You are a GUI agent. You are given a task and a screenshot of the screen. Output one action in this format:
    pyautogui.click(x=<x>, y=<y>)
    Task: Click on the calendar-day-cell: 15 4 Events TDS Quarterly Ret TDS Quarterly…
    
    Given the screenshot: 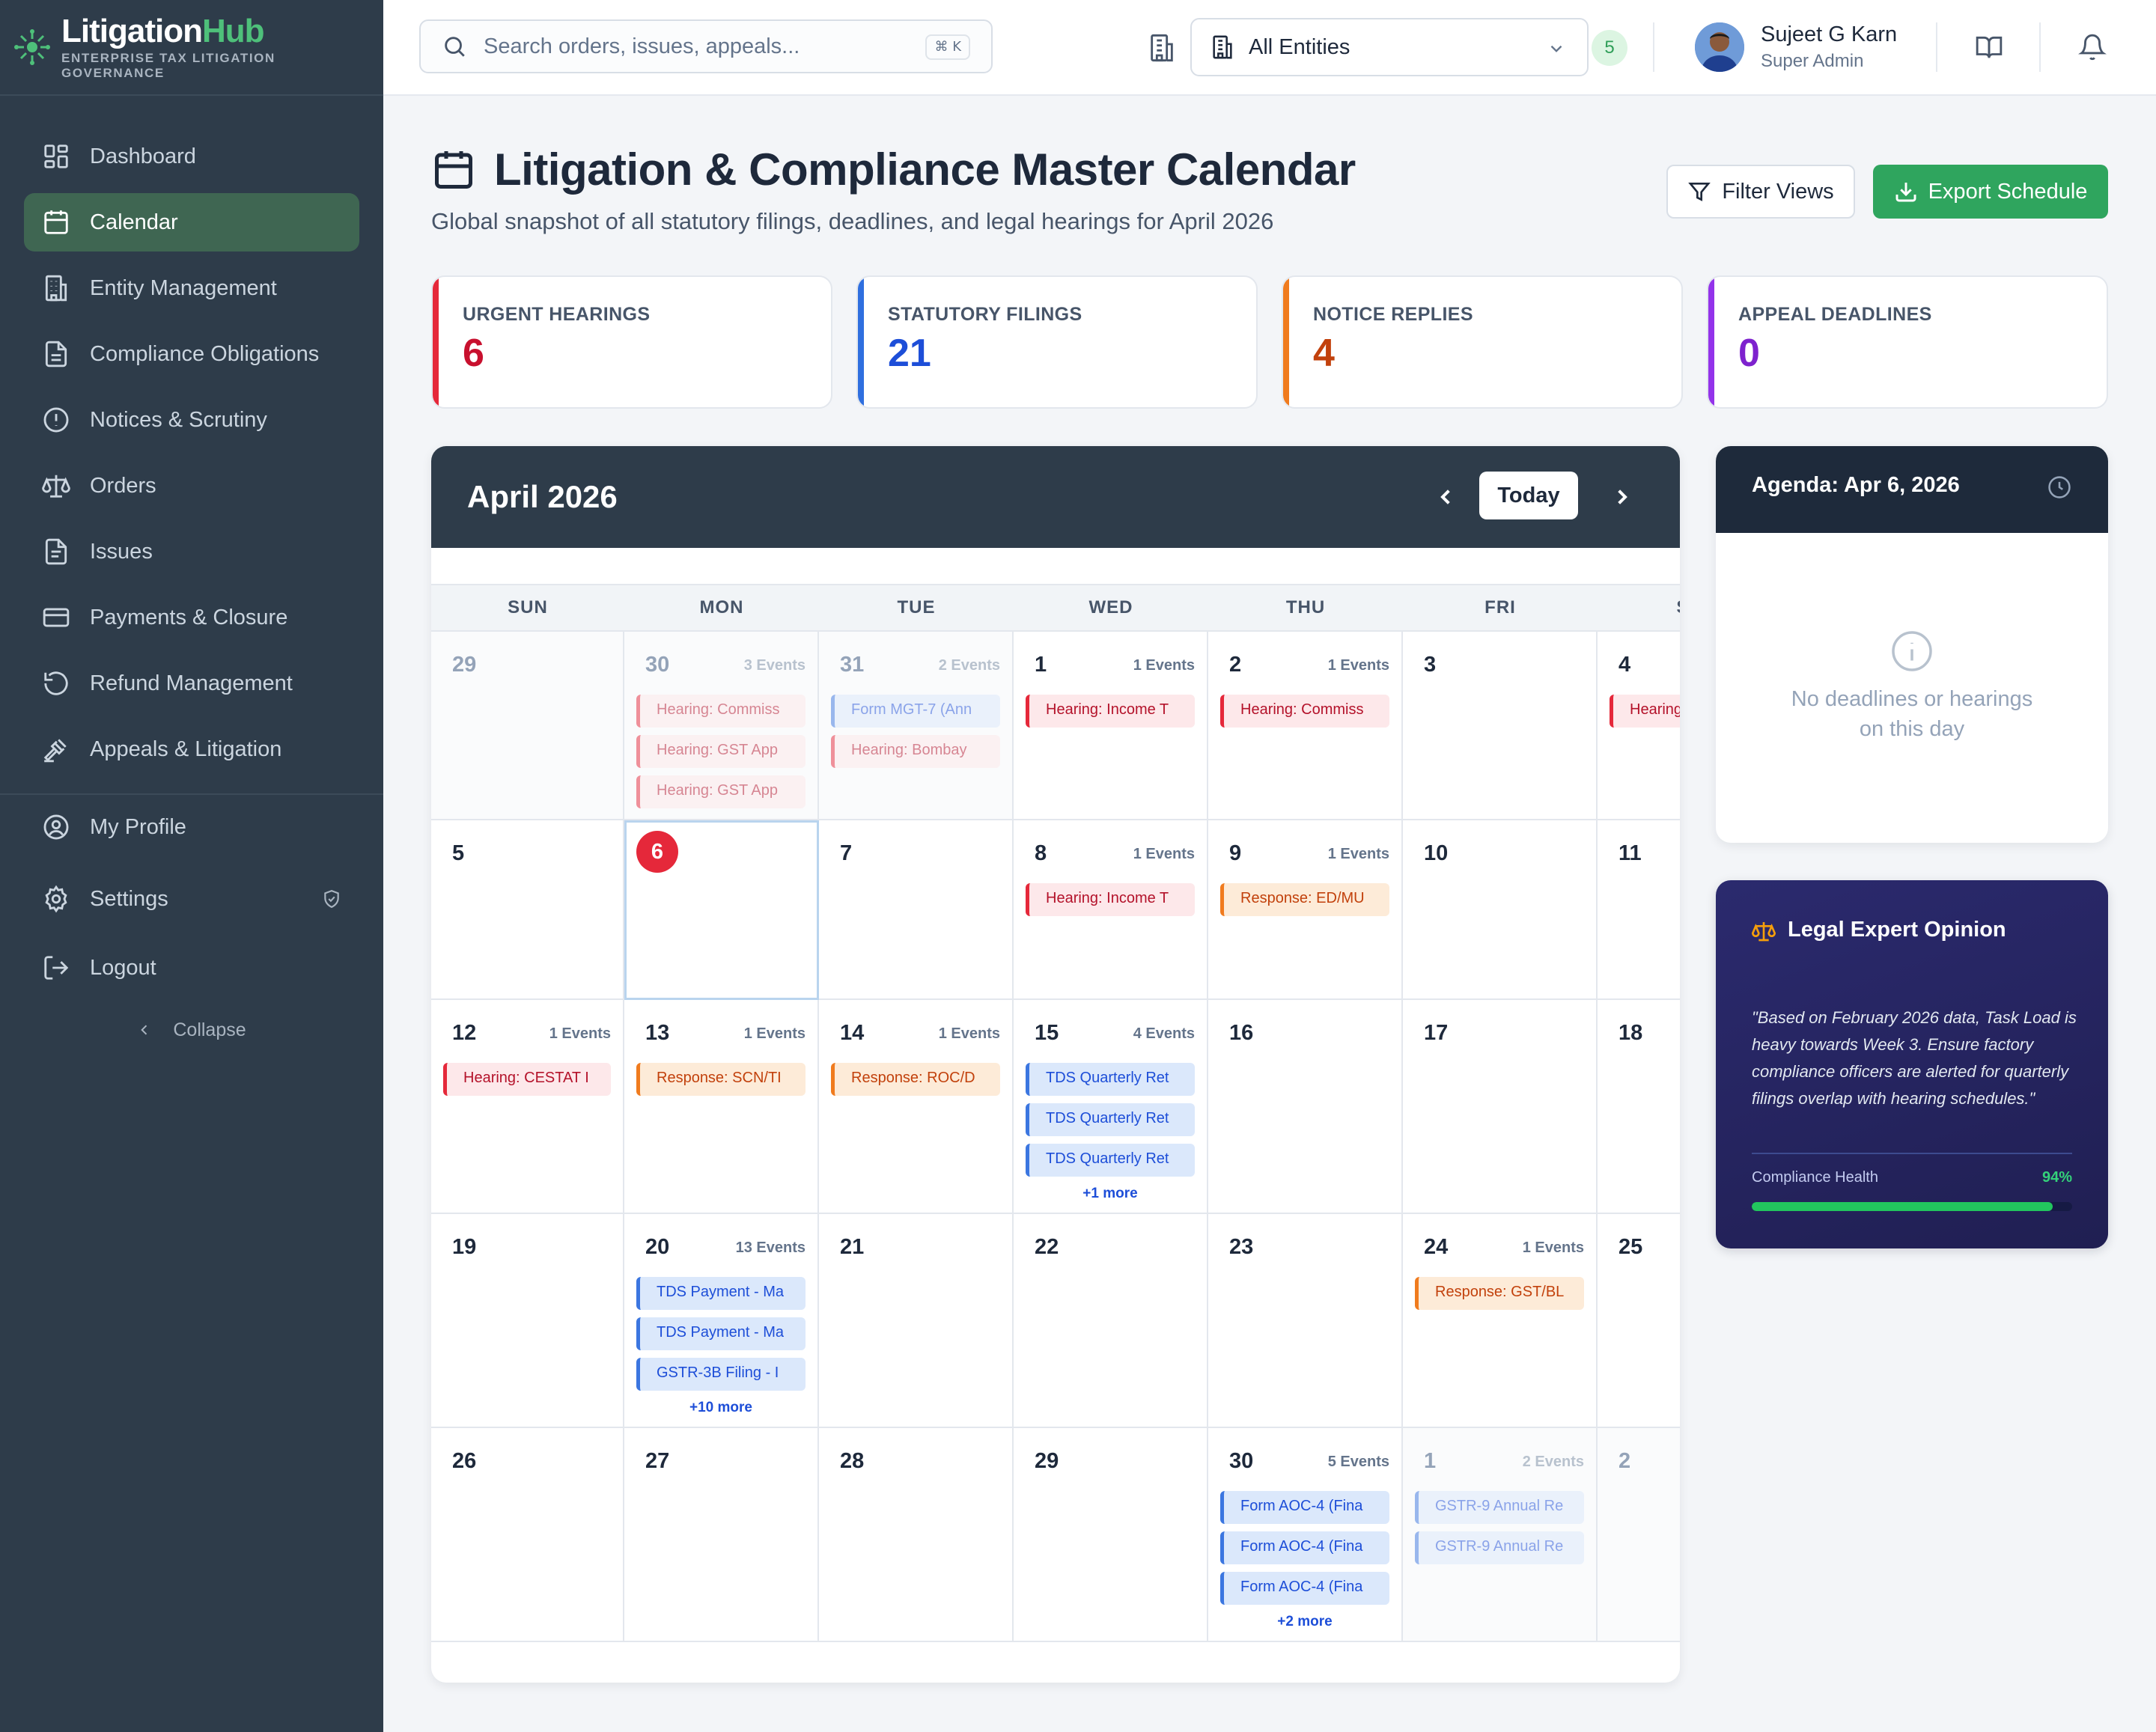 What is the action you would take?
    pyautogui.click(x=1111, y=1107)
    